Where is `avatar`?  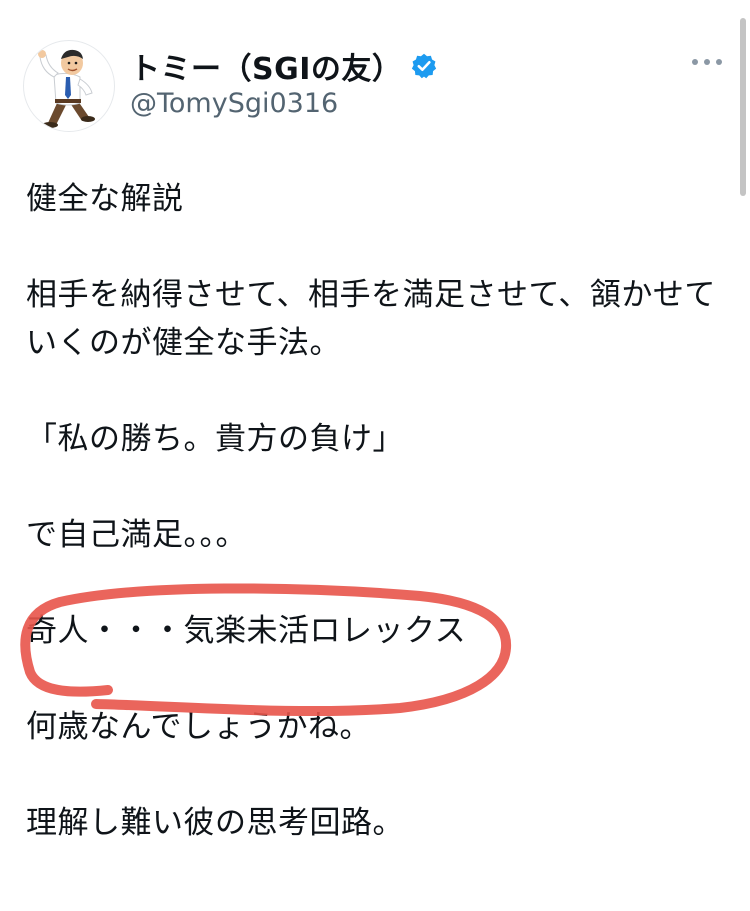
avatar is located at coordinates (69, 86).